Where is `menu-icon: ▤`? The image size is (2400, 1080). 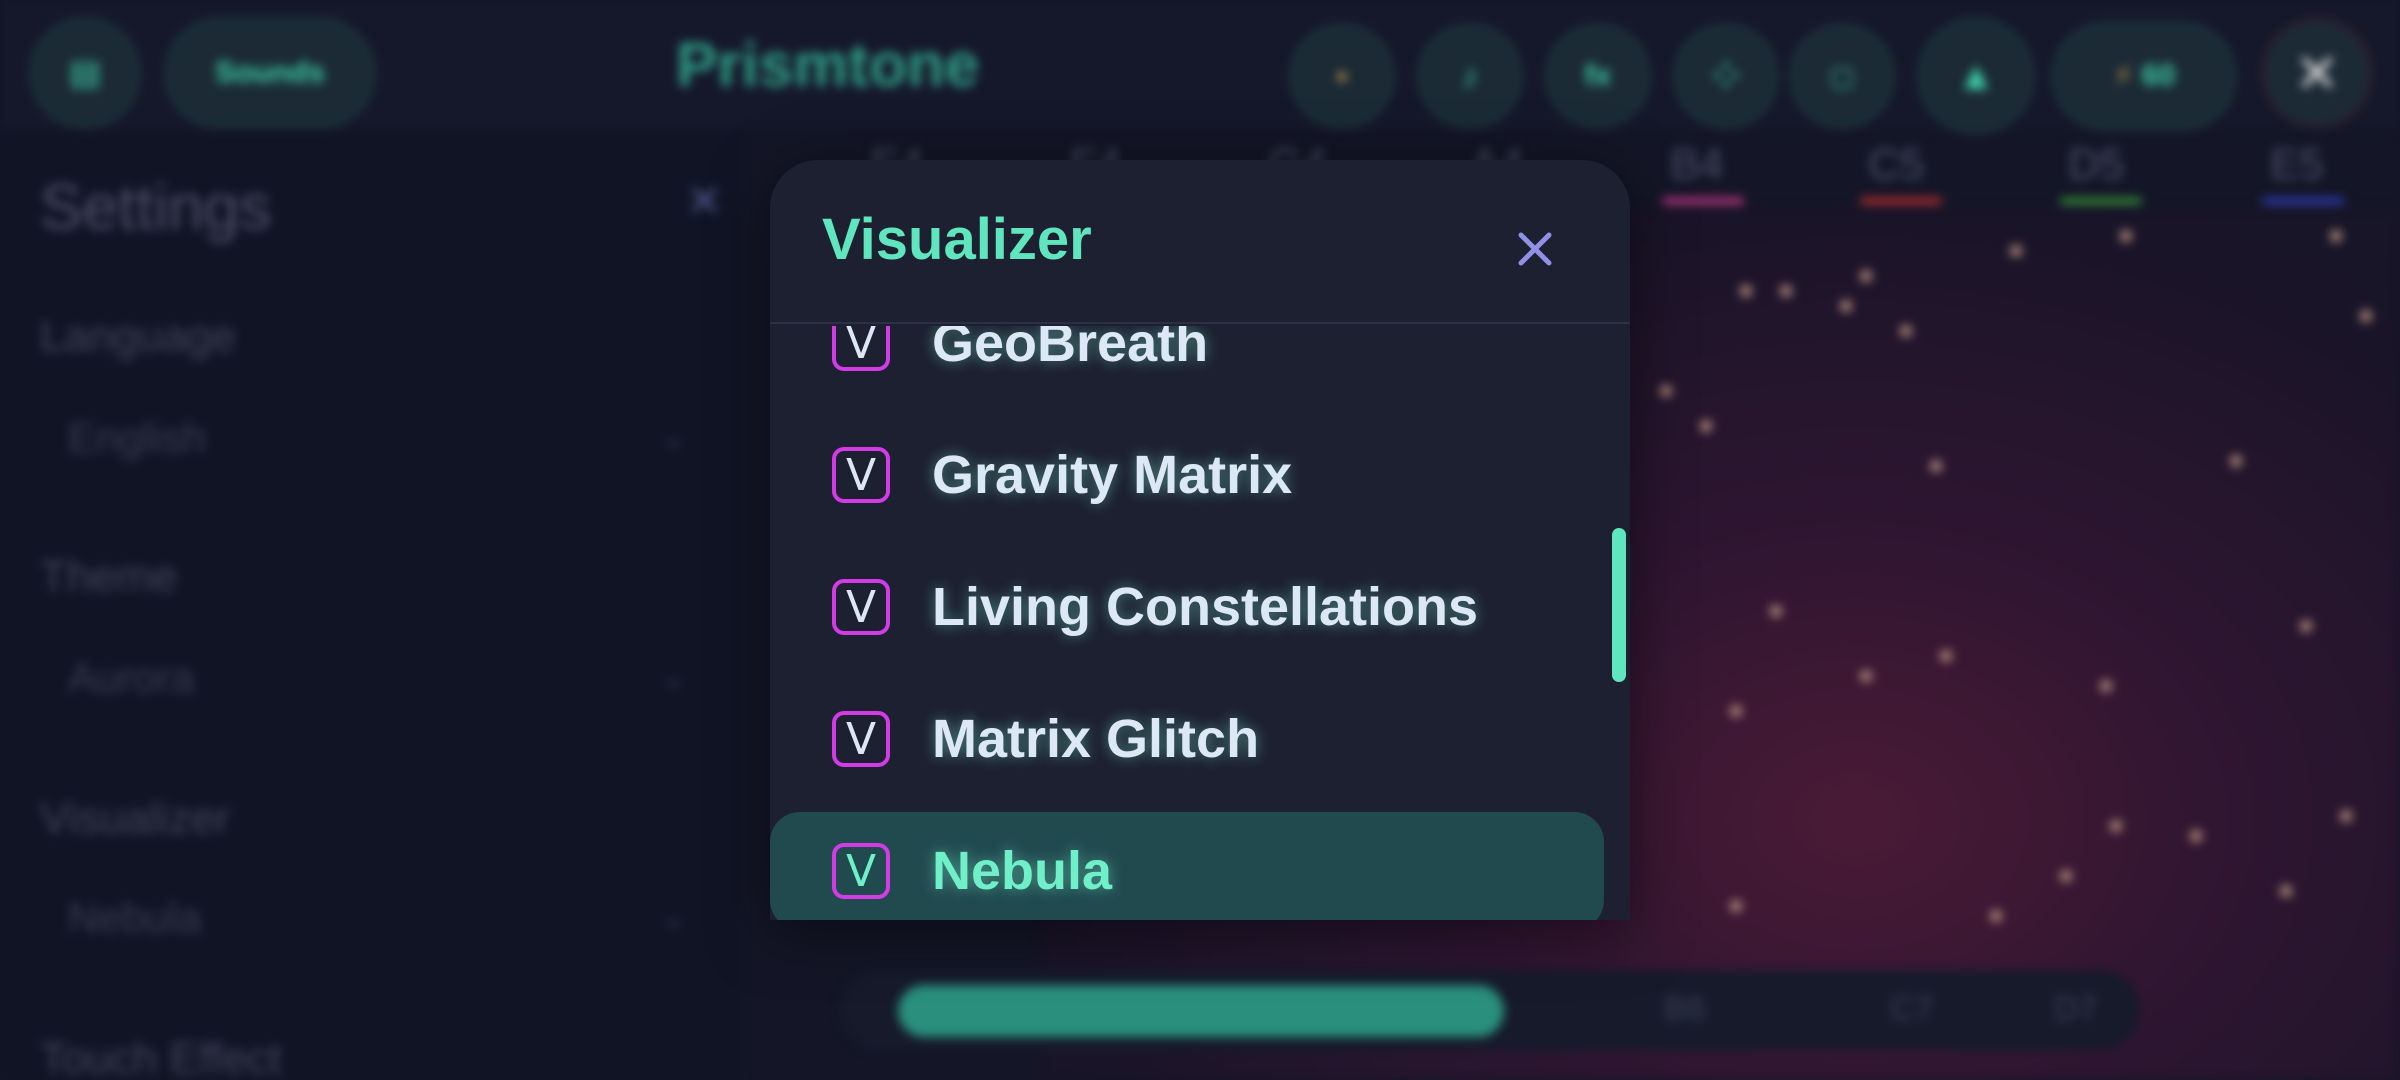 menu-icon: ▤ is located at coordinates (85, 73).